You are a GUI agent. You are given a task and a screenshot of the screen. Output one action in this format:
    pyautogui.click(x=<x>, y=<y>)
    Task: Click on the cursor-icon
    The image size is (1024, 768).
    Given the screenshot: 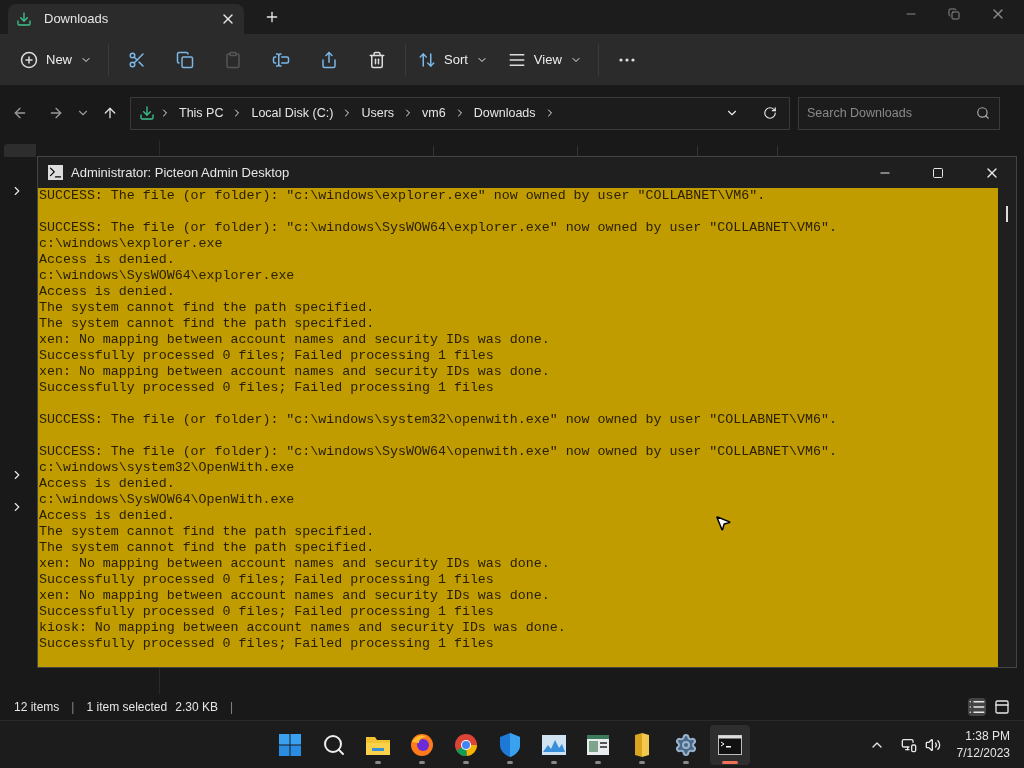 What is the action you would take?
    pyautogui.click(x=723, y=523)
    